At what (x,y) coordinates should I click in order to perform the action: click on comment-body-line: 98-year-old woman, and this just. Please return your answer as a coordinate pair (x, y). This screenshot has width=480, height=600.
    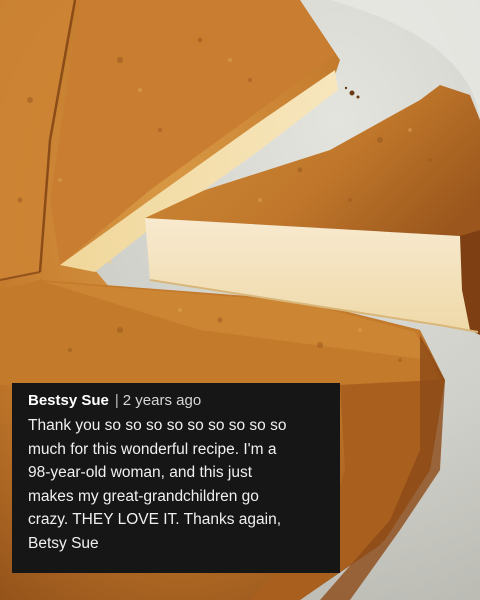
    Looking at the image, I should click on (140, 472).